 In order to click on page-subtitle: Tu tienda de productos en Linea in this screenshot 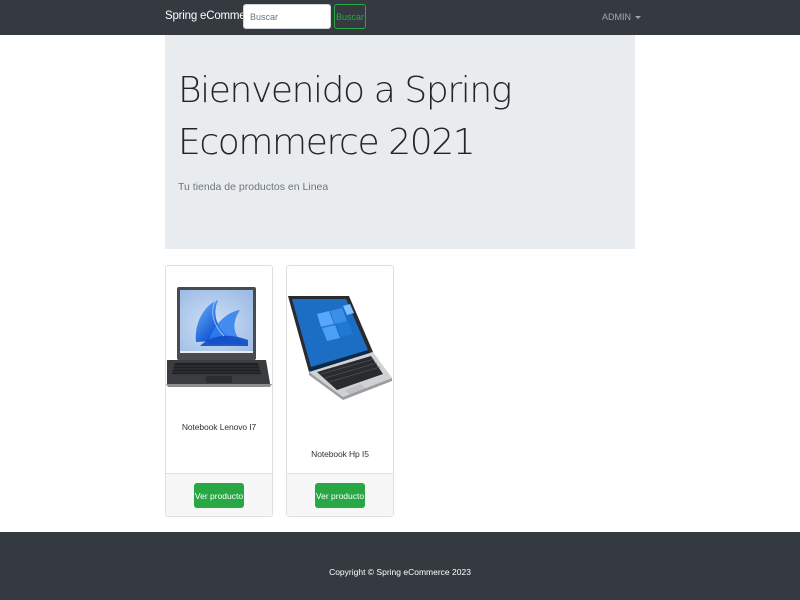, I will do `click(253, 187)`.